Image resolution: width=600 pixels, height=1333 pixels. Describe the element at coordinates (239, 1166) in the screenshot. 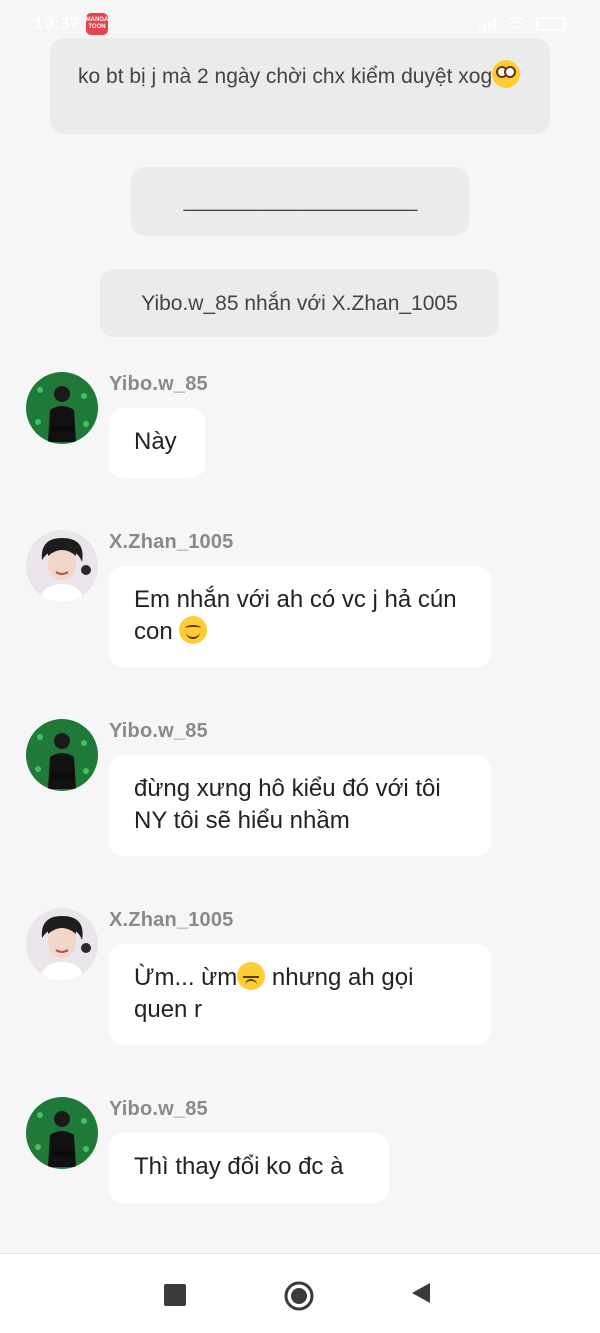

I see `message-text: Thì thay đổi ko đc à` at that location.